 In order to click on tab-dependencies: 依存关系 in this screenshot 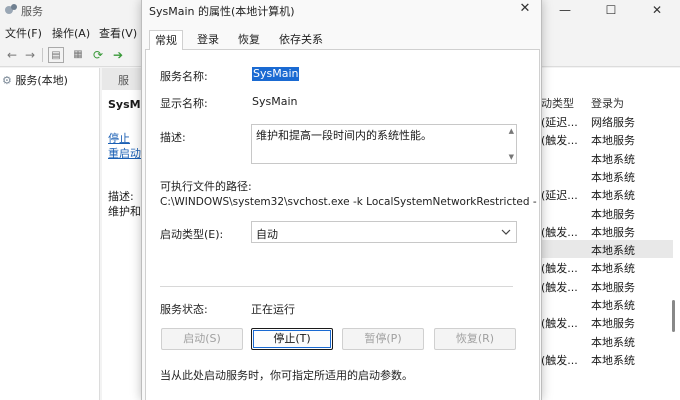, I will do `click(301, 40)`.